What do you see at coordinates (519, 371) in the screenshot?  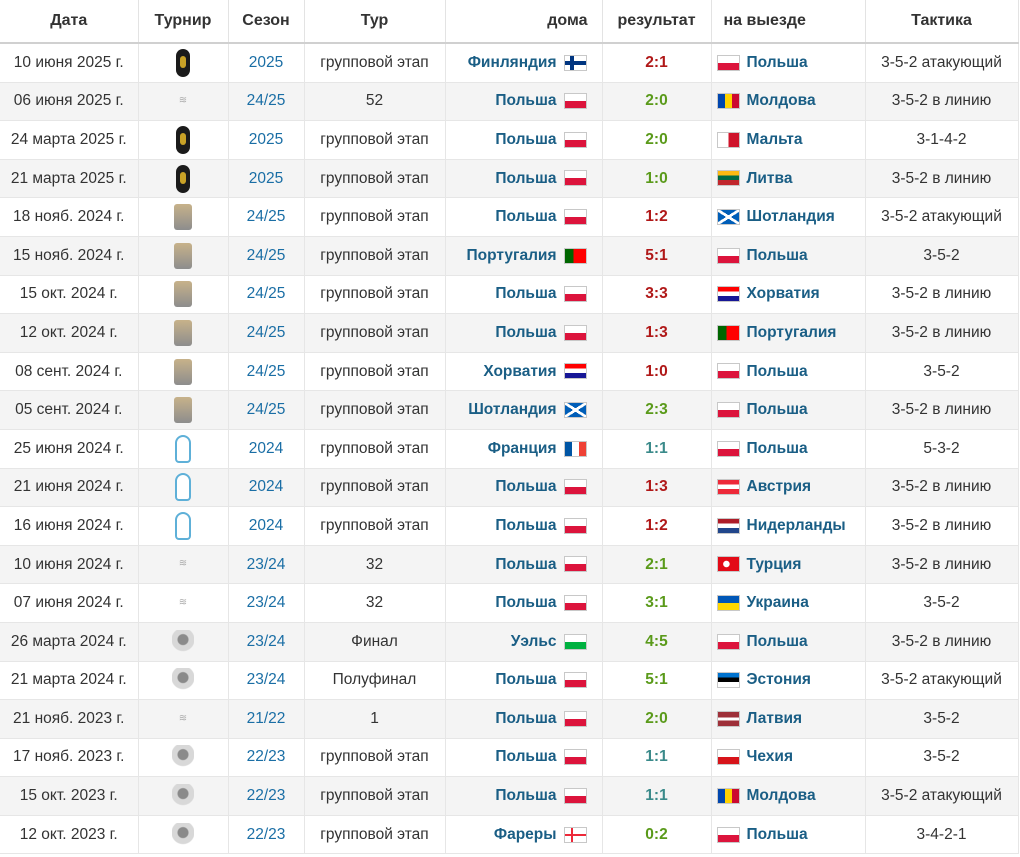 I see `home-team-link: Хорватия` at bounding box center [519, 371].